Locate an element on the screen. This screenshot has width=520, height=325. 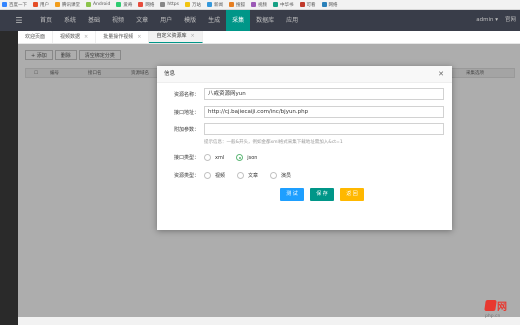
nav-menu: 首页 系统 基础 视频 文章 用户 模版 生成 采集 数据库 应用 is located at coordinates (169, 20).